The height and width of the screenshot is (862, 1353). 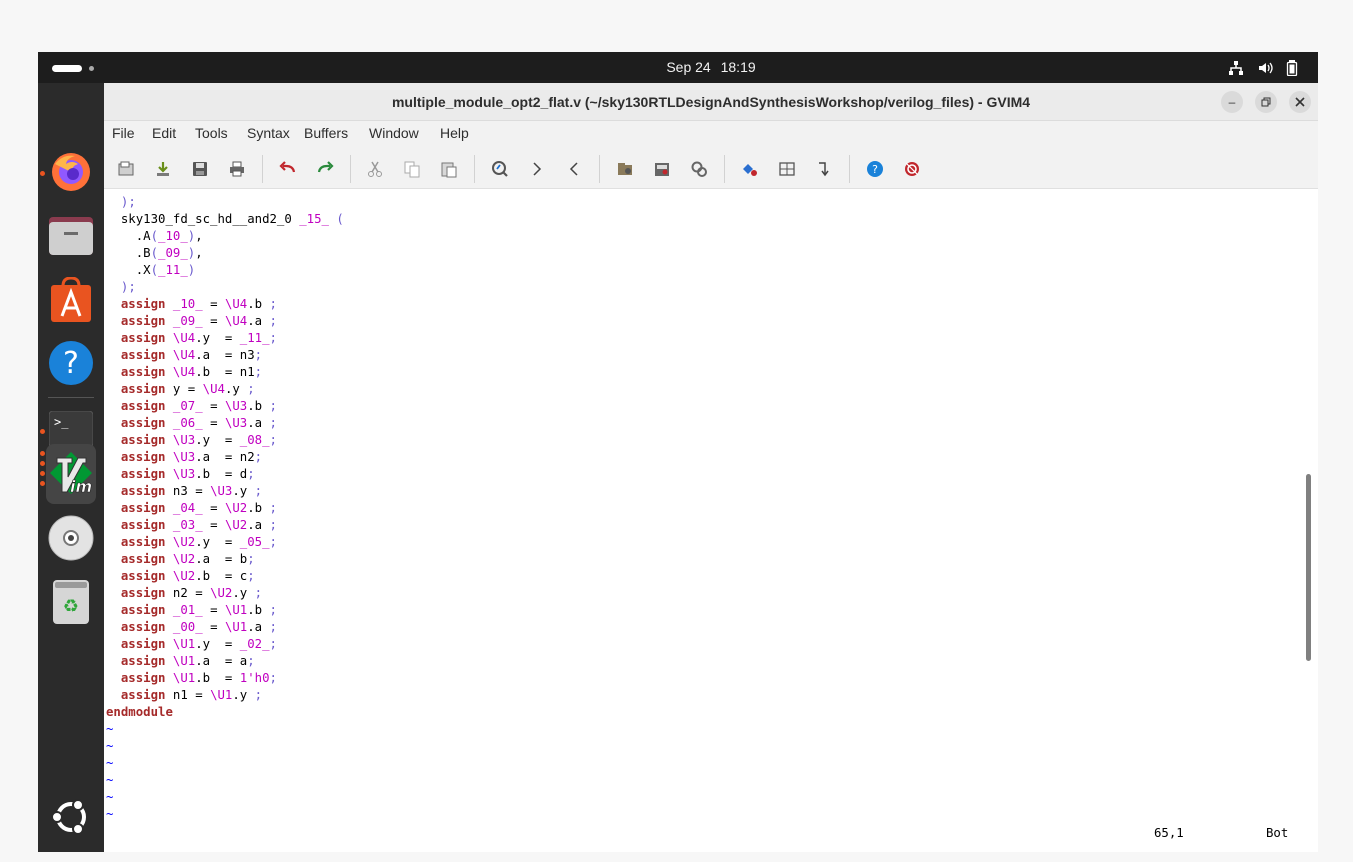 I want to click on scroll-position: Bot, so click(x=1277, y=833).